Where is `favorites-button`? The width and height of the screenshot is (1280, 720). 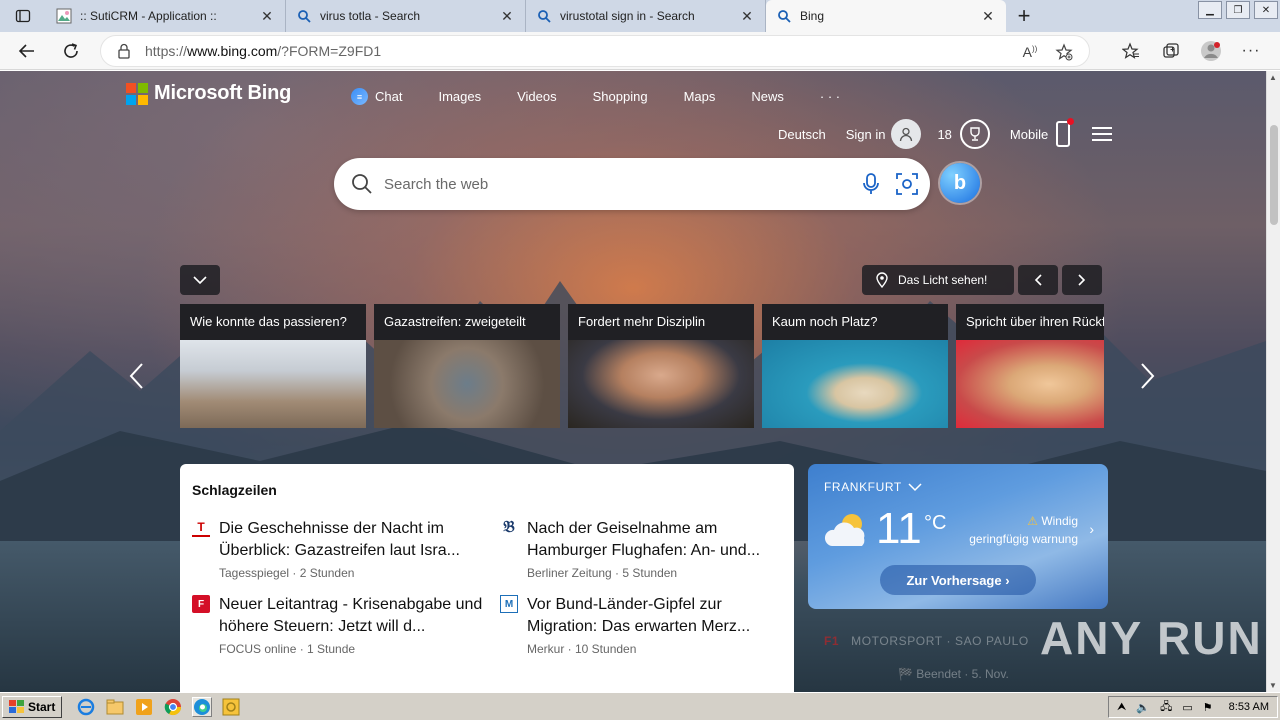 favorites-button is located at coordinates (1131, 51).